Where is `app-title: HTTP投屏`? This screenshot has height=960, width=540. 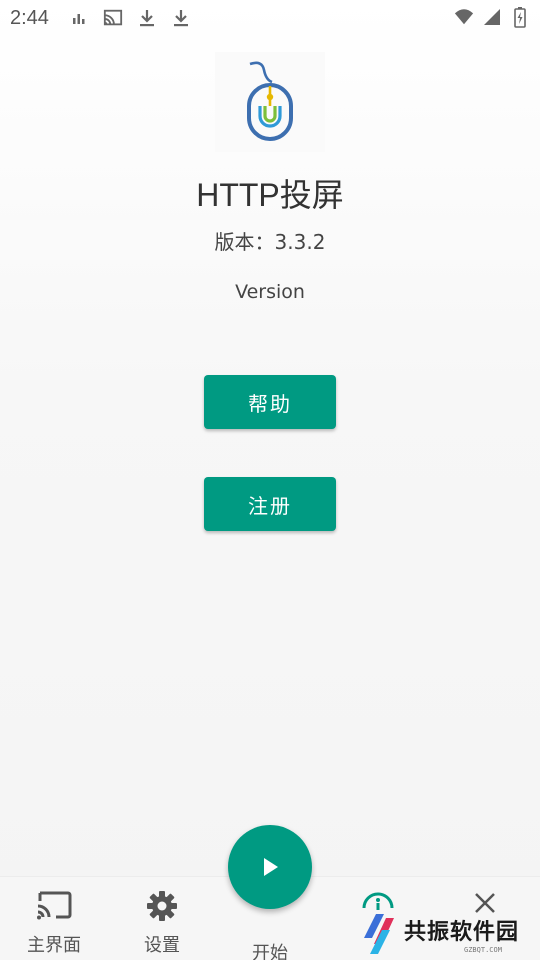 app-title: HTTP投屏 is located at coordinates (270, 195).